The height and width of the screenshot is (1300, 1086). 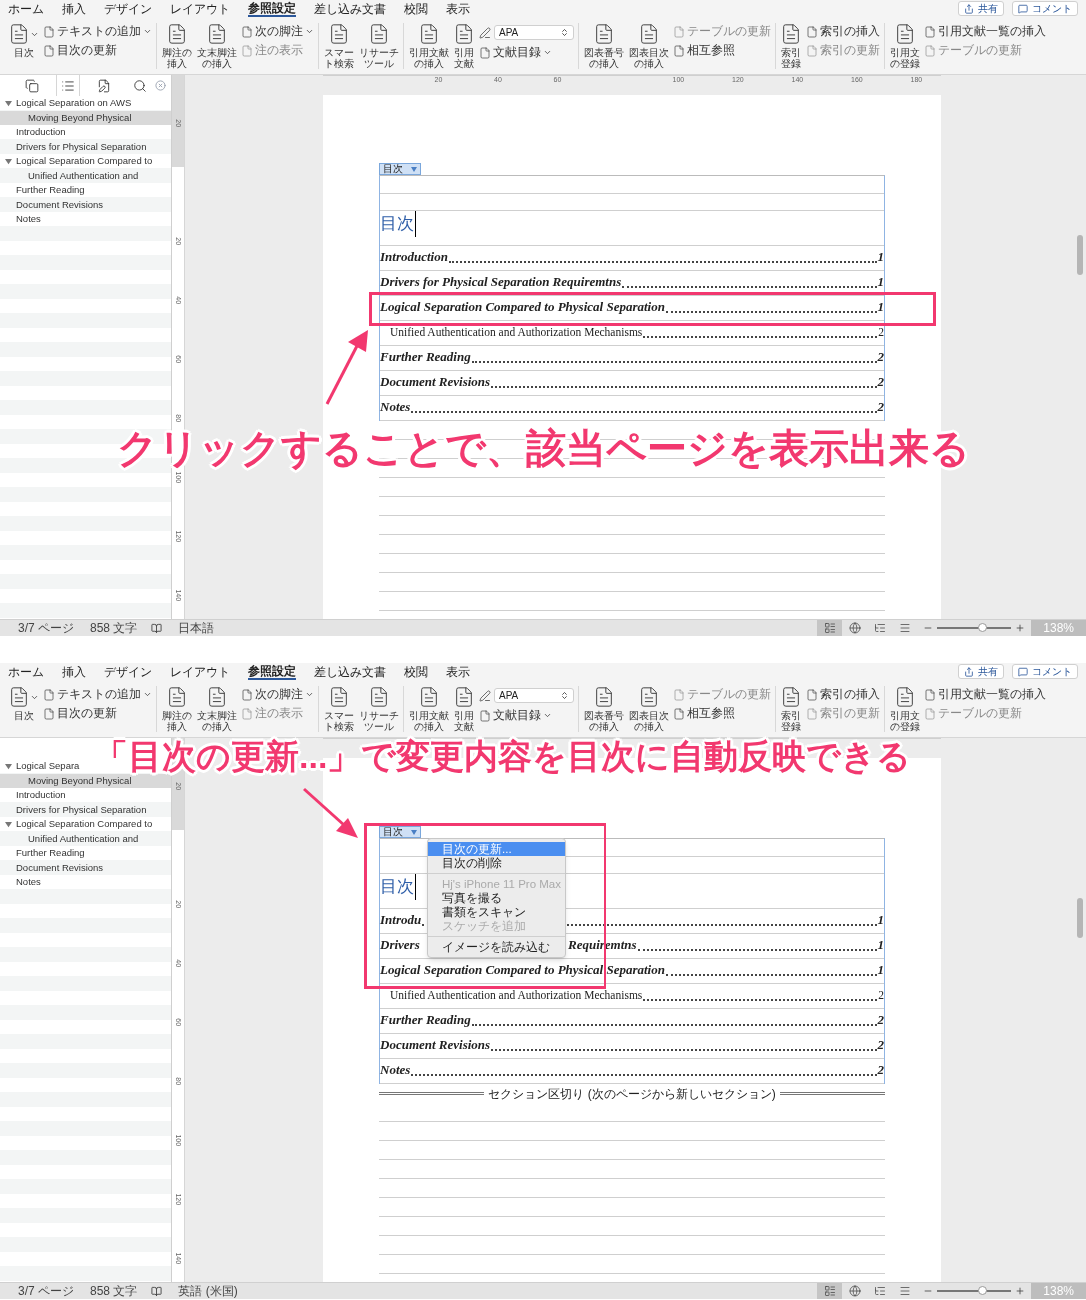 I want to click on menu-tab: デザイン, so click(x=128, y=671).